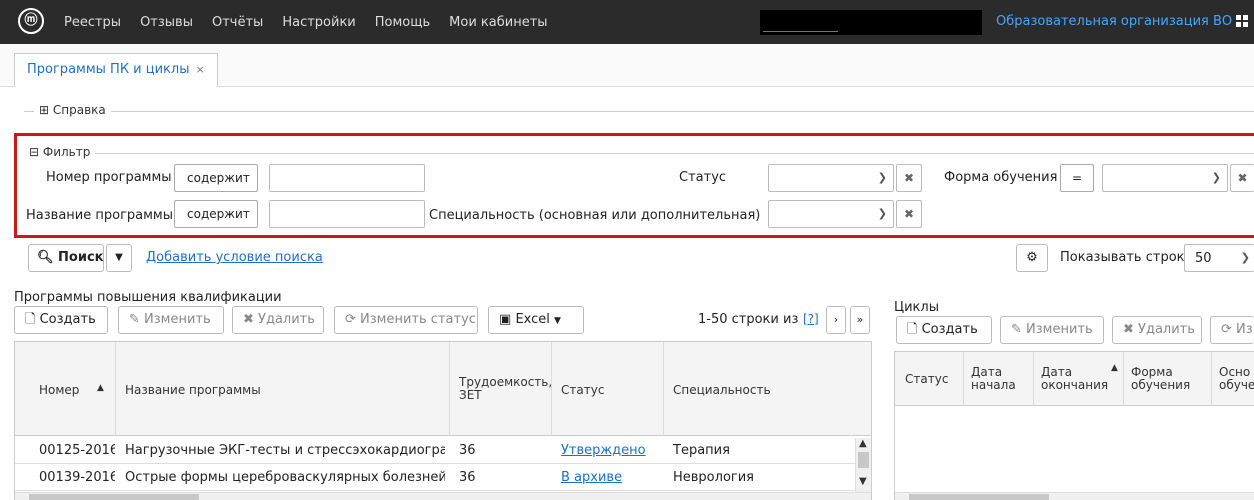 The height and width of the screenshot is (500, 1254). Describe the element at coordinates (1001, 177) in the screenshot. I see `form-label: Форма обучения` at that location.